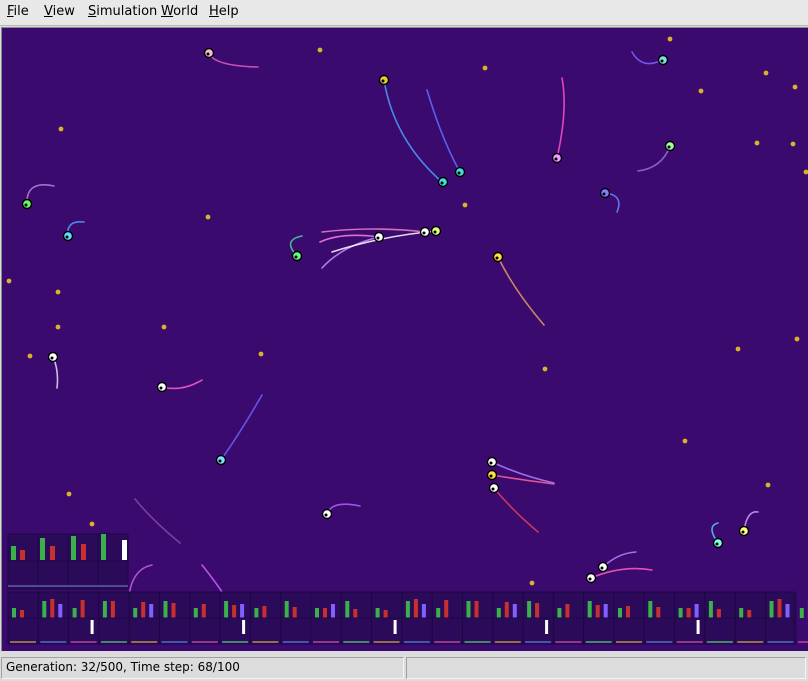  Describe the element at coordinates (179, 11) in the screenshot. I see `menu-world: World` at that location.